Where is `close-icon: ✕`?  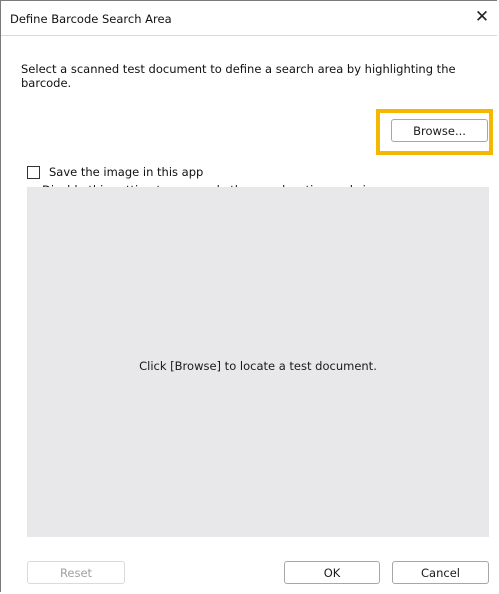
close-icon: ✕ is located at coordinates (482, 17).